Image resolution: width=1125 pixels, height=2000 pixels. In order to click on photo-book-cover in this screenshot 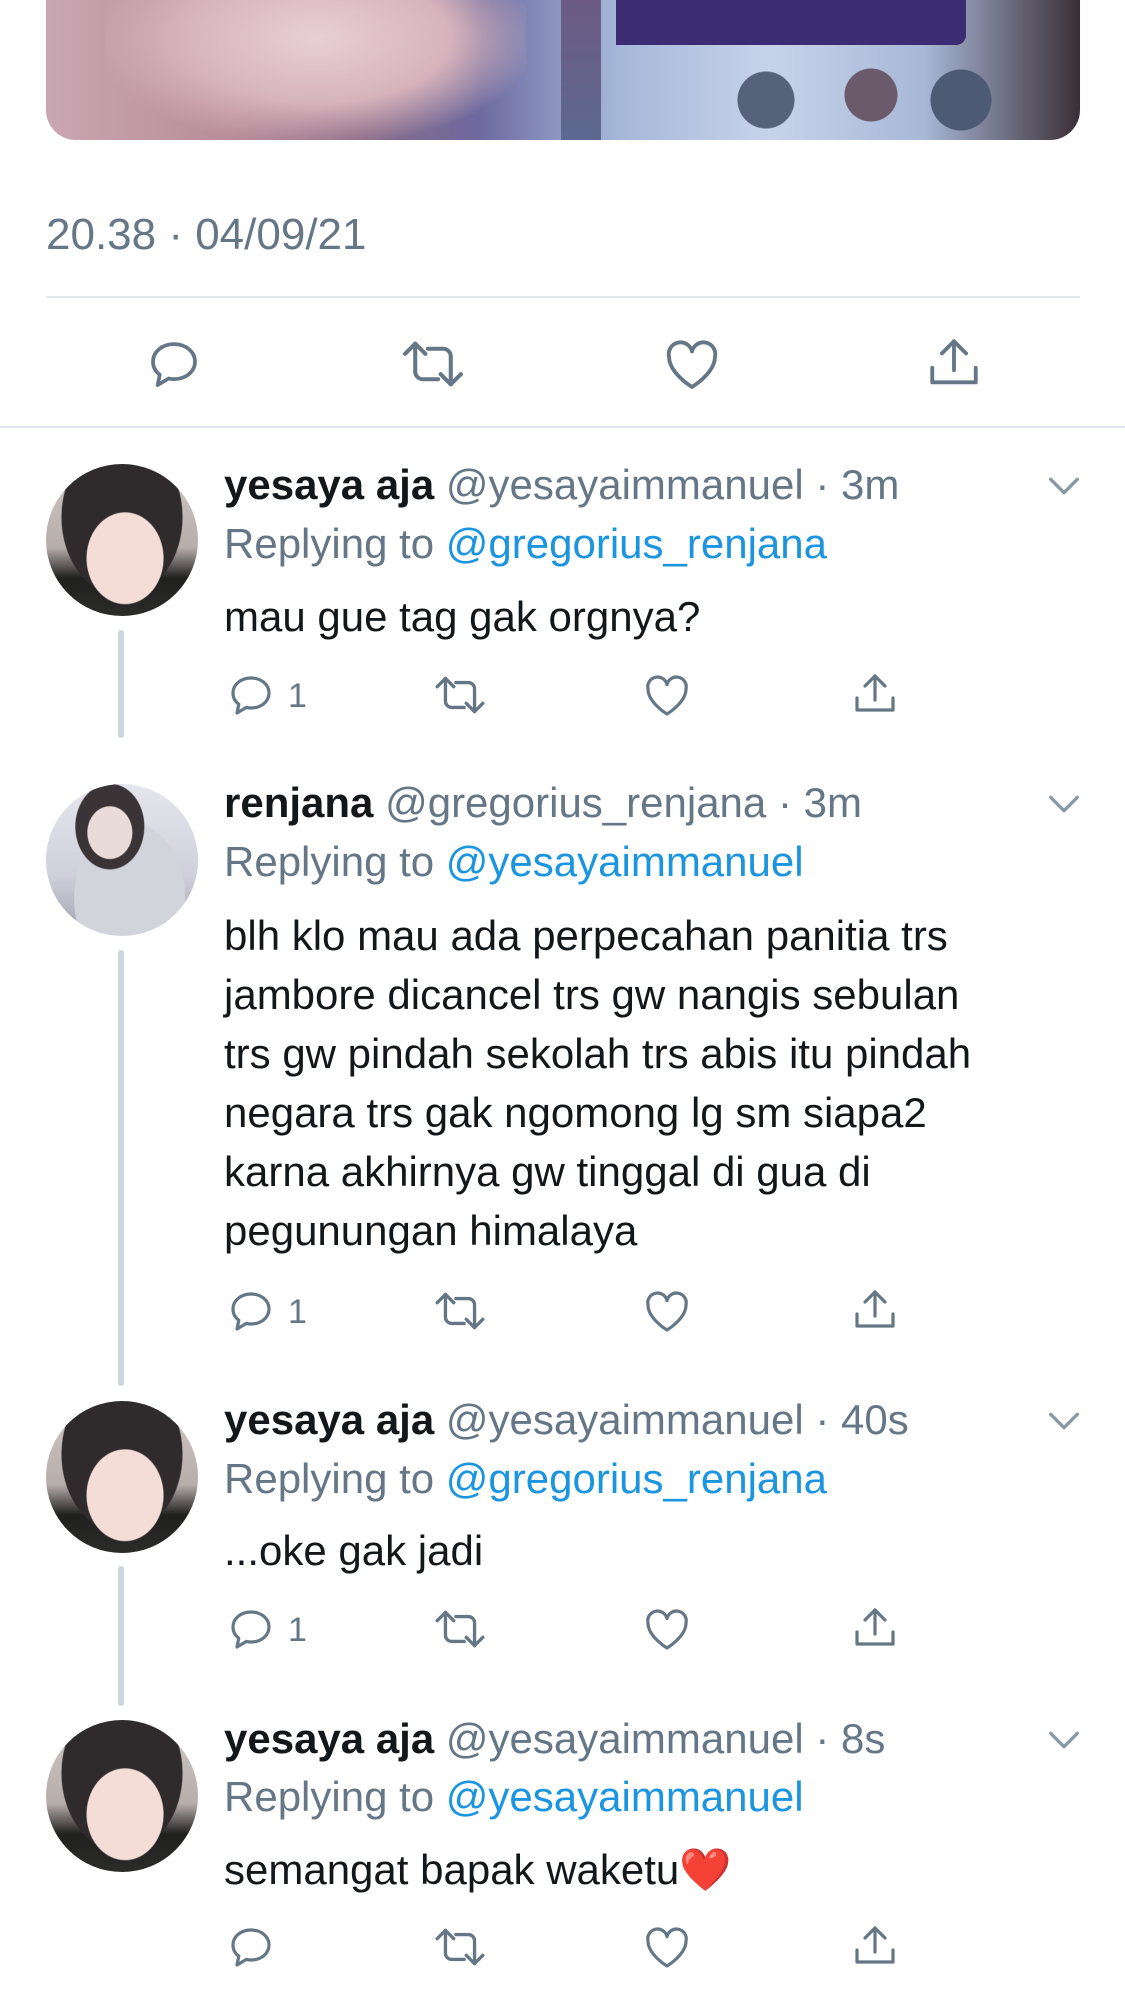, I will do `click(791, 22)`.